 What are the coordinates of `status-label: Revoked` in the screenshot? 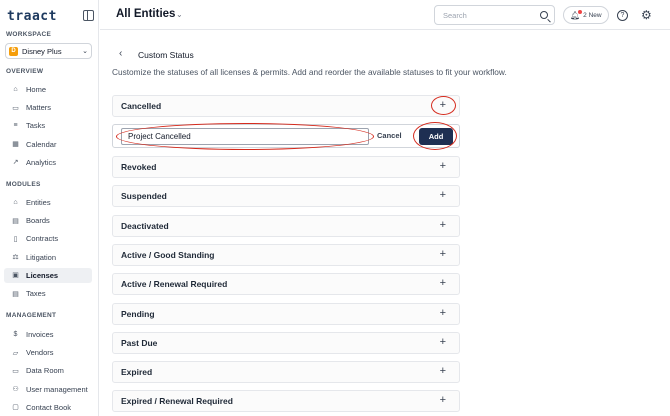 It's located at (139, 167).